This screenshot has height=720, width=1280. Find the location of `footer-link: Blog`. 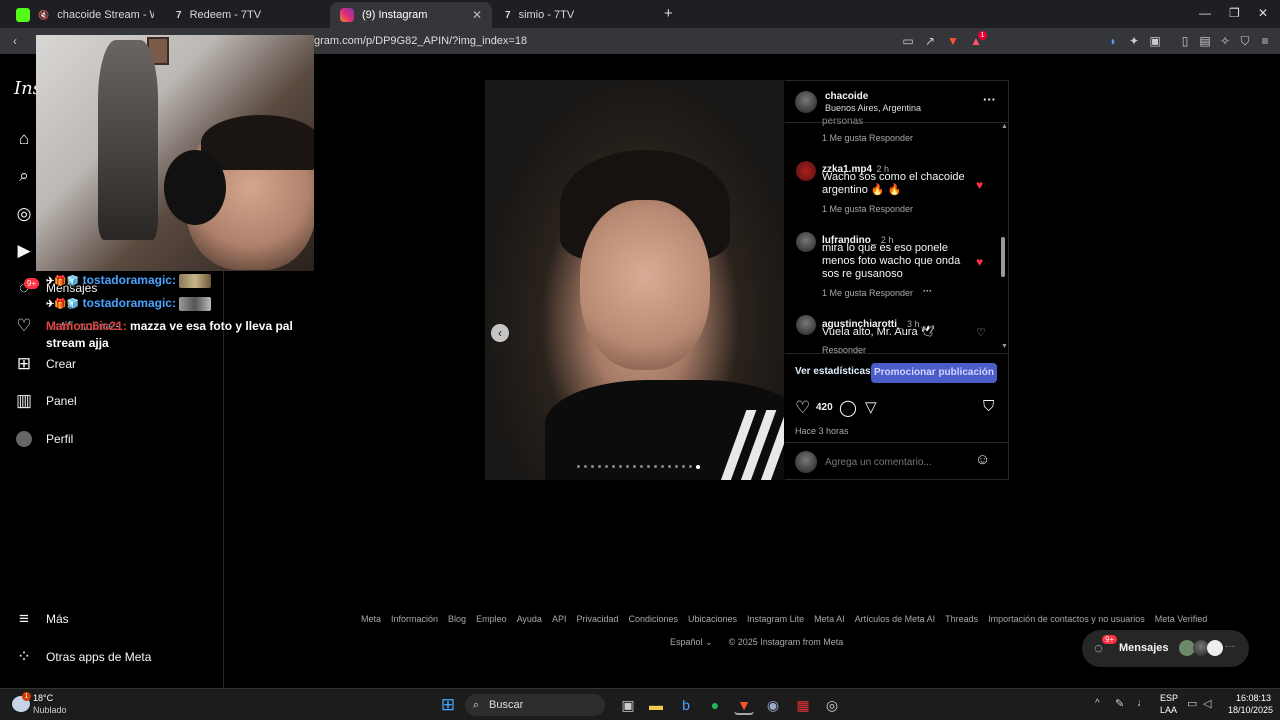

footer-link: Blog is located at coordinates (457, 619).